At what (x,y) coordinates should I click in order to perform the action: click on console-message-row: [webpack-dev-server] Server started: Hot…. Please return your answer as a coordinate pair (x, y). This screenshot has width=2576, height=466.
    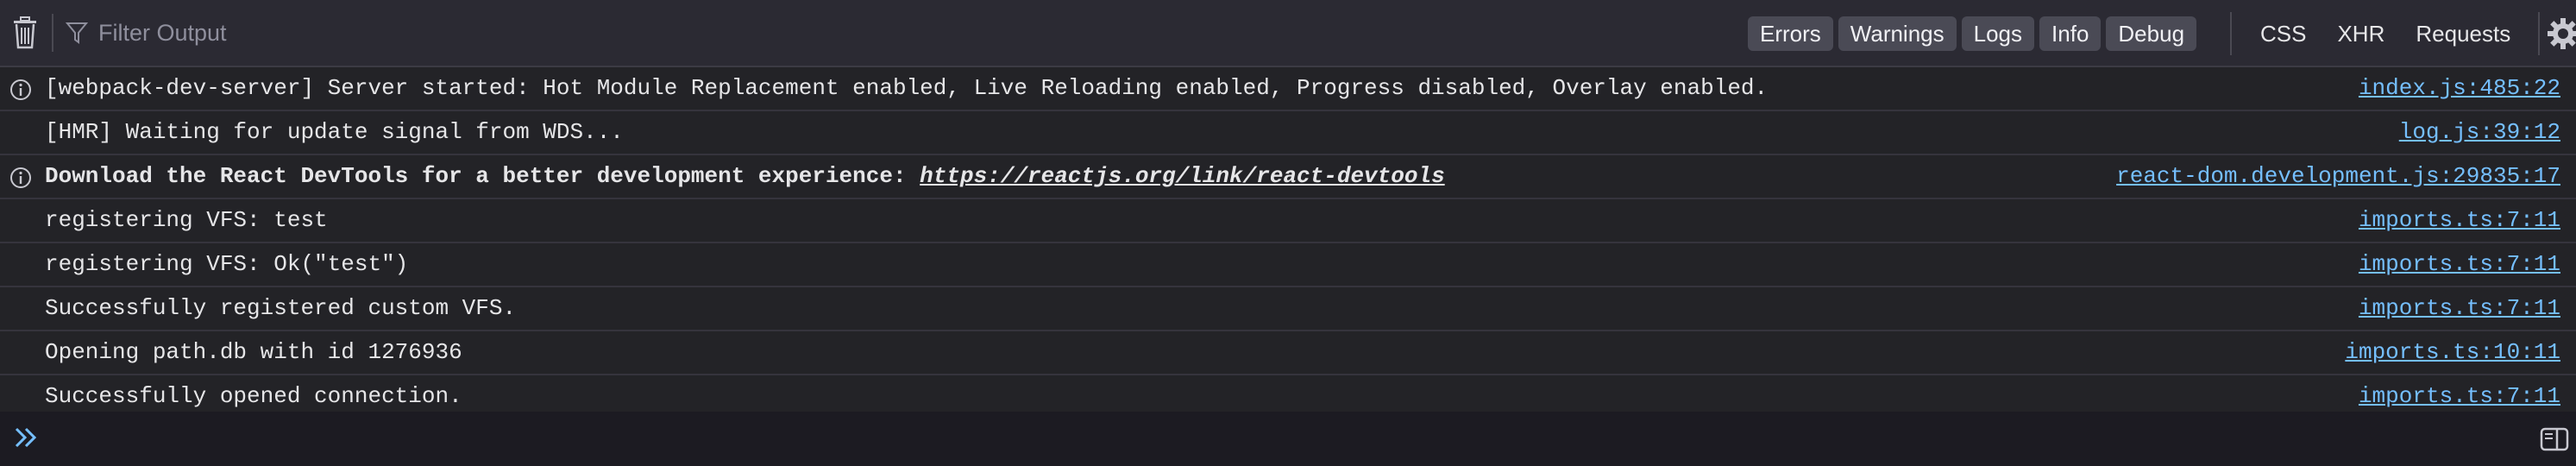
    Looking at the image, I should click on (1288, 89).